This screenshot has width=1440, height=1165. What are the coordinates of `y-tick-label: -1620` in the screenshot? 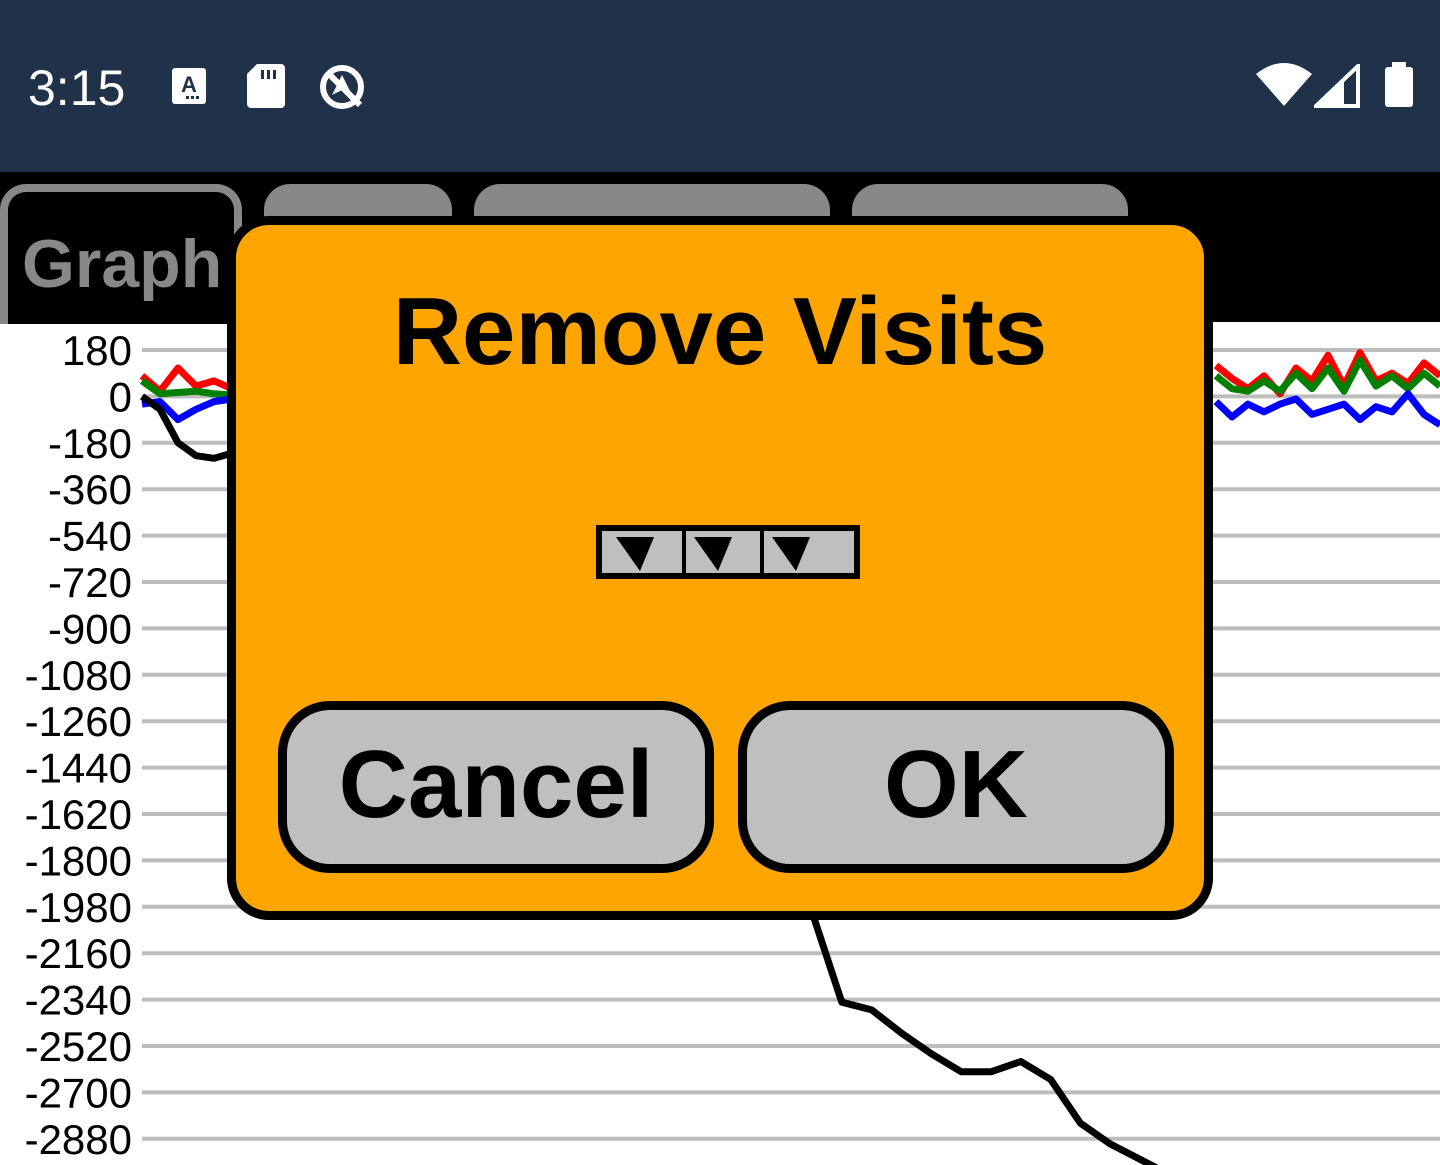 It's located at (78, 814).